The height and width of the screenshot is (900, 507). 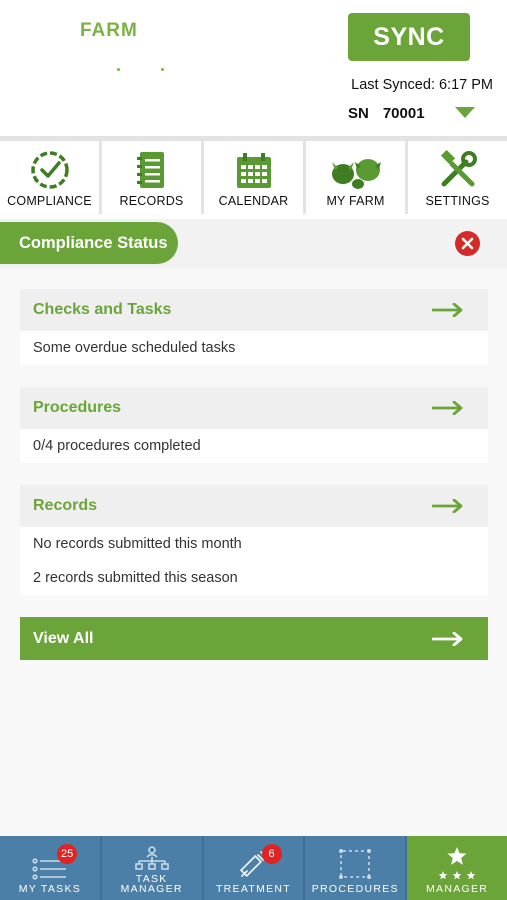 What do you see at coordinates (458, 168) in the screenshot?
I see `tools-icon` at bounding box center [458, 168].